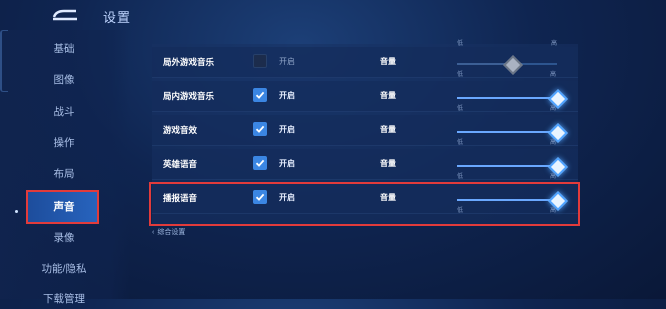 The image size is (666, 309). What do you see at coordinates (64, 299) in the screenshot?
I see `sidebar-item-download-management: 下载管理` at bounding box center [64, 299].